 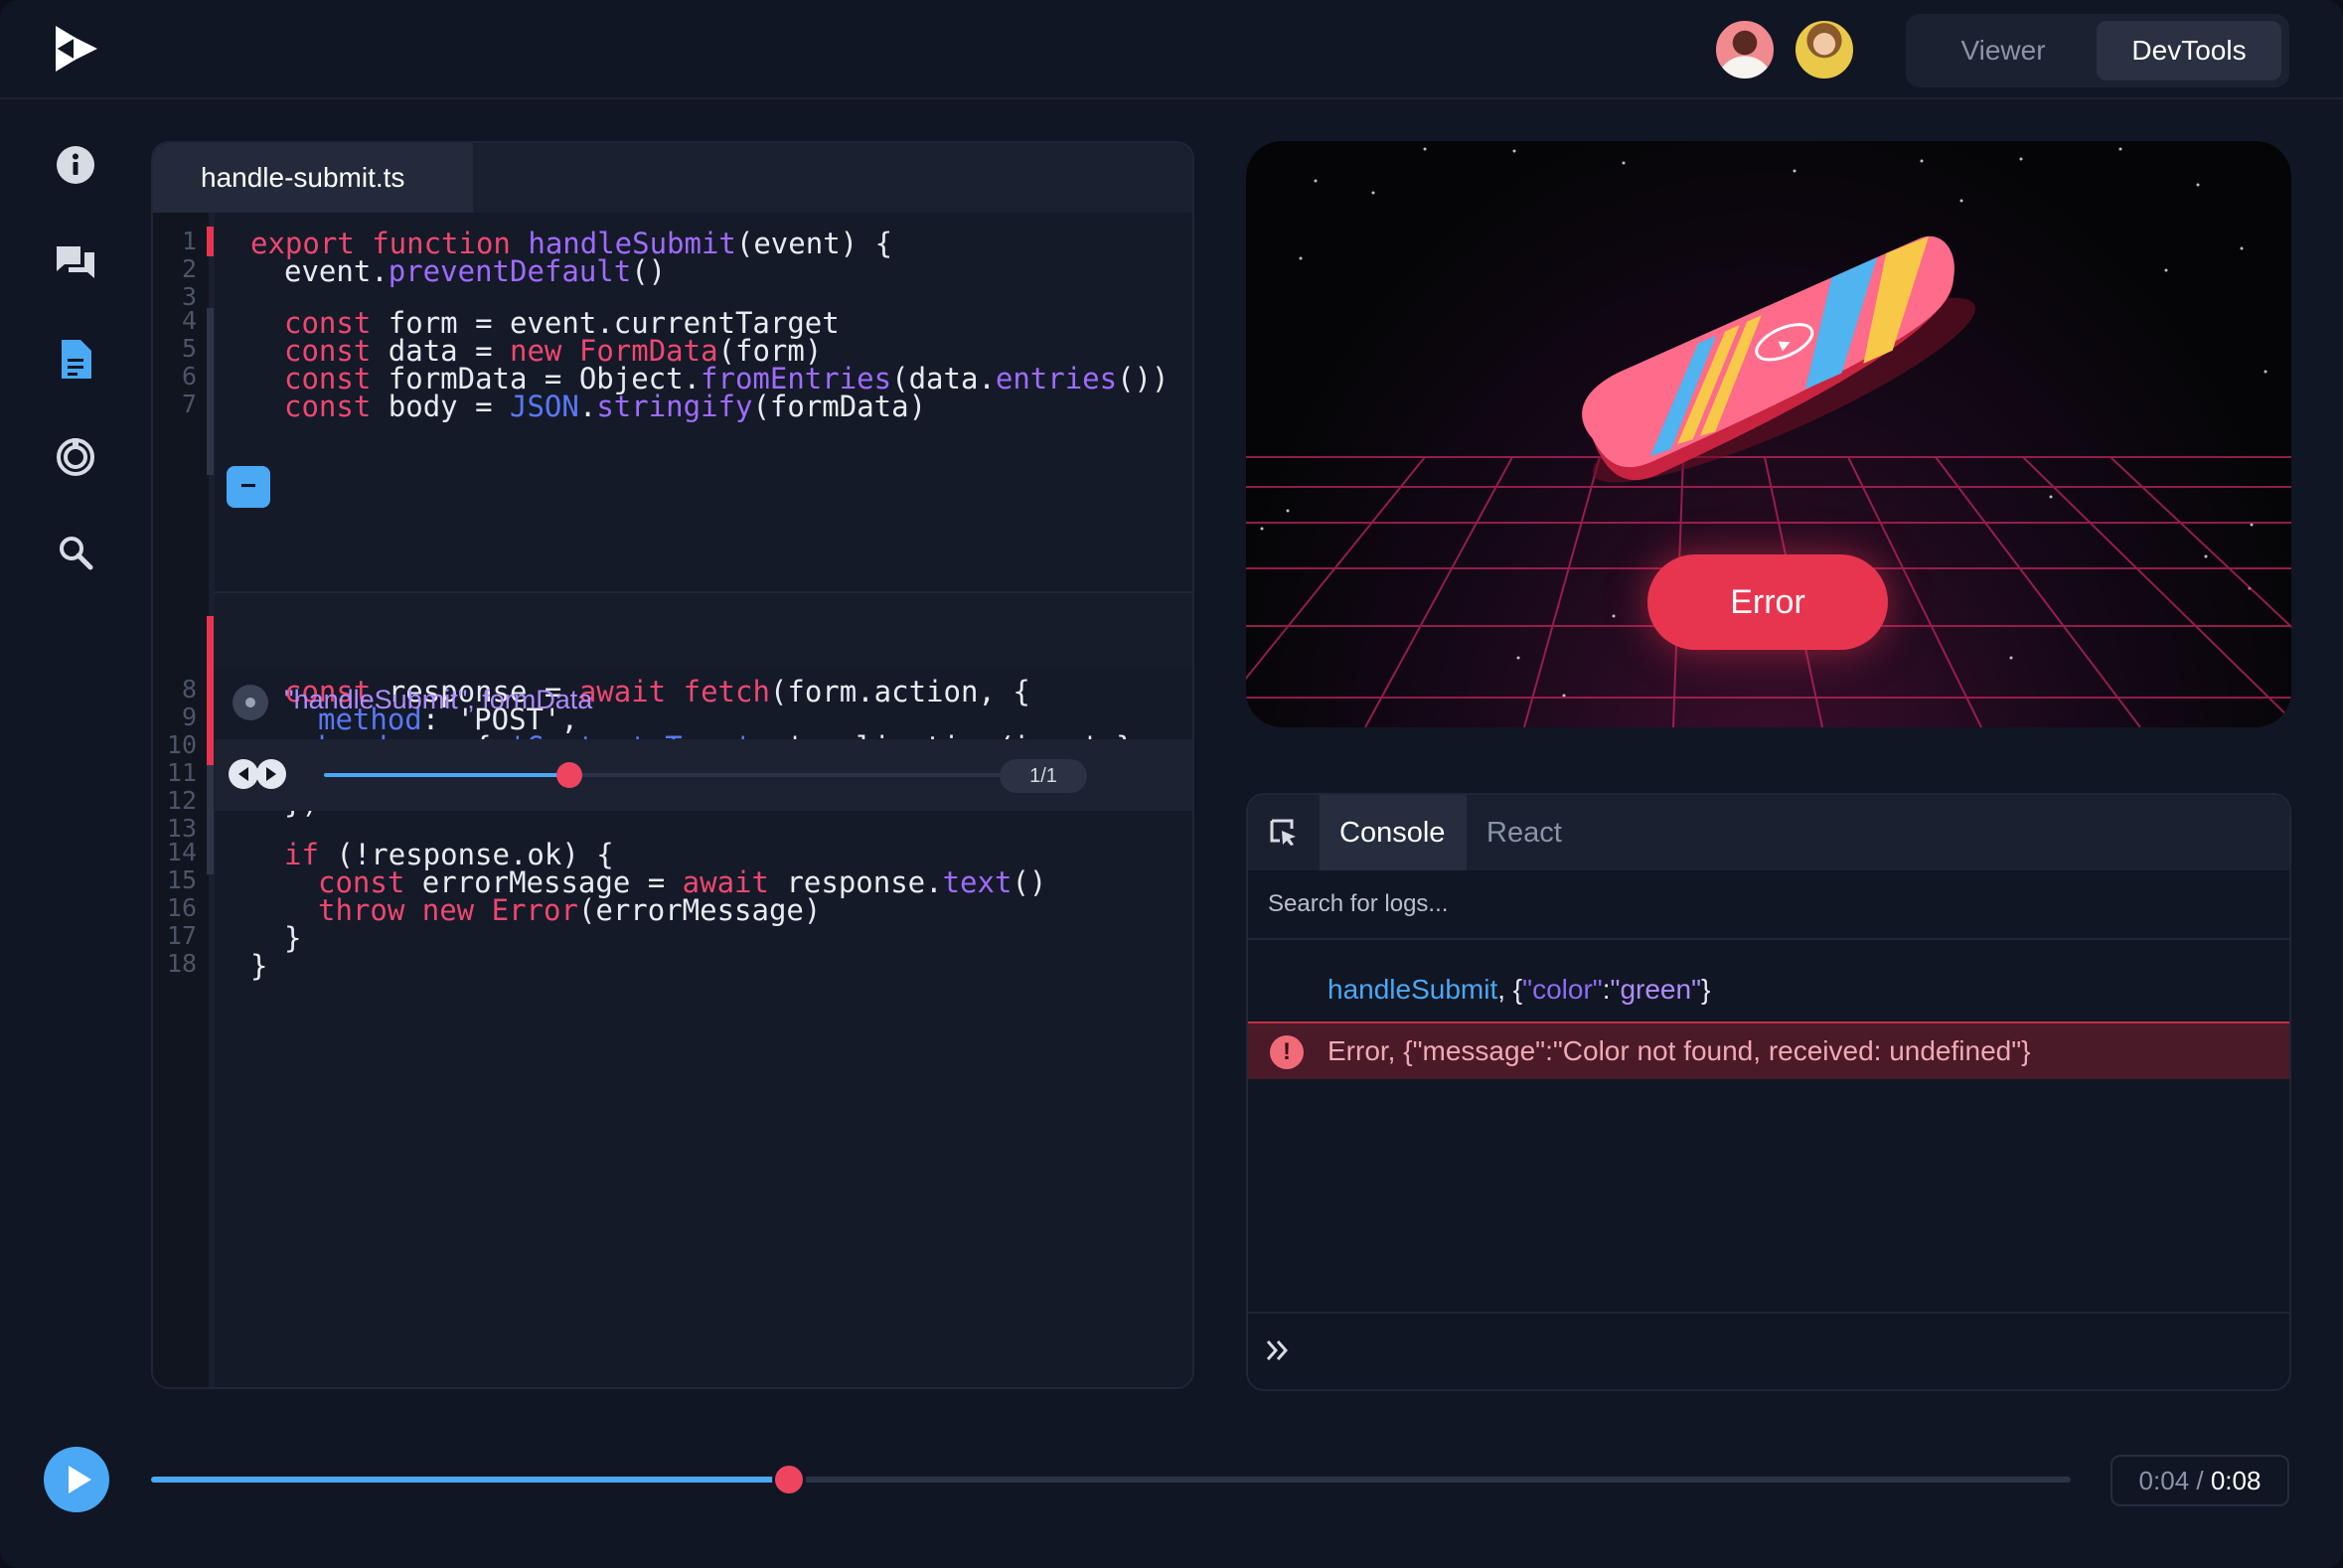 I want to click on line-number: 16, so click(x=181, y=907).